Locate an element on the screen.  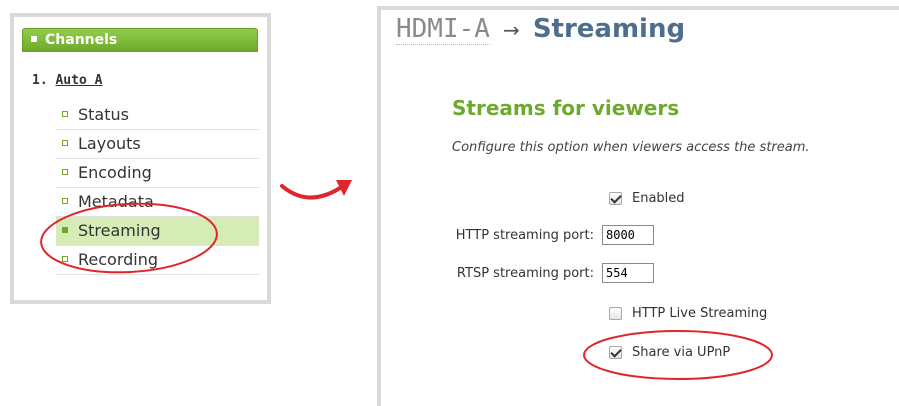
sidebar-item-label: Encoding is located at coordinates (115, 172).